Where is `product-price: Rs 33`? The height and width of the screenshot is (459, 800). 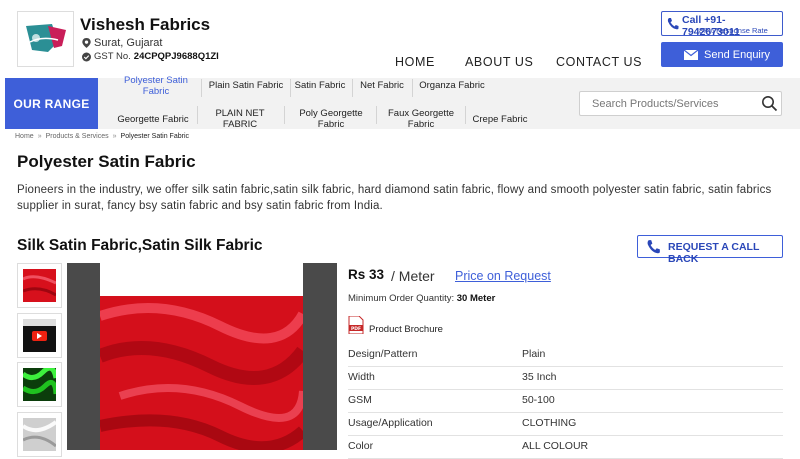
product-price: Rs 33 is located at coordinates (366, 274).